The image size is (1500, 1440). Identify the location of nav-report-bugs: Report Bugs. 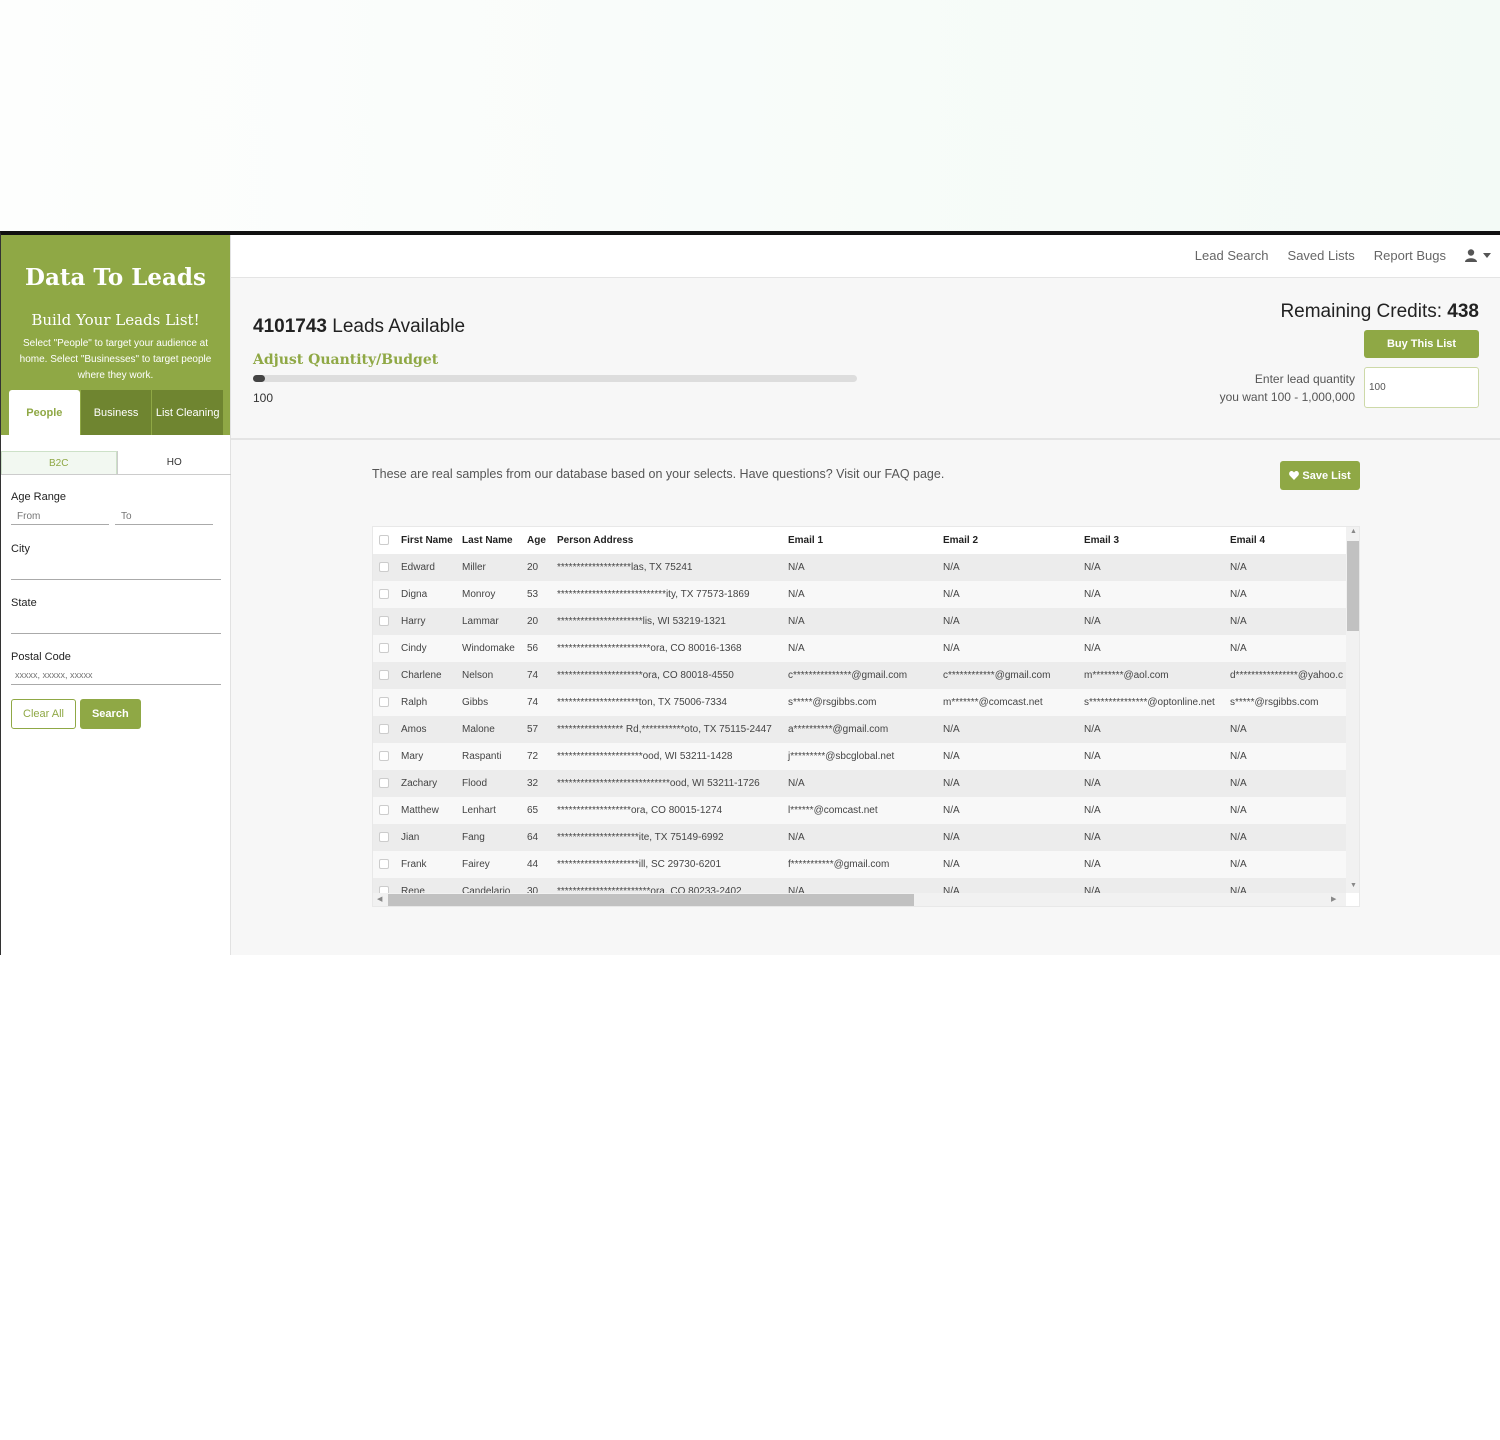
(1410, 255).